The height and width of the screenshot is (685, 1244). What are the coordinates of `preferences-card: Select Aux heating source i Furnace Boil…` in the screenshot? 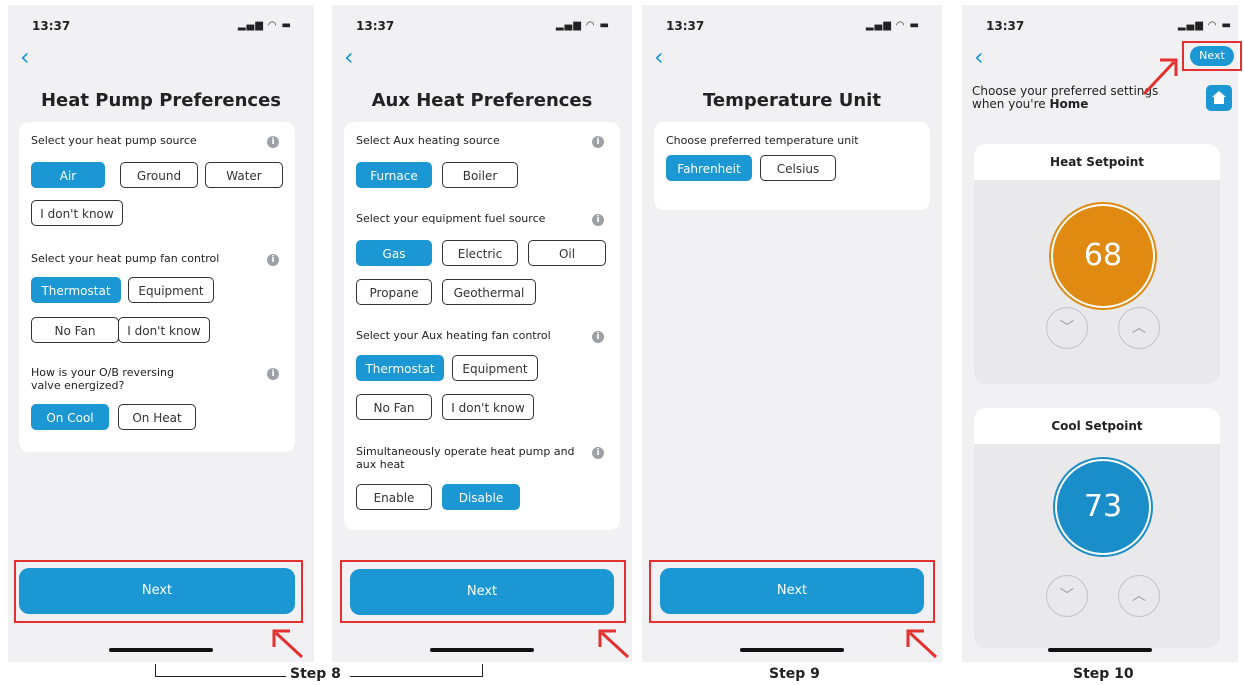 It's located at (482, 326).